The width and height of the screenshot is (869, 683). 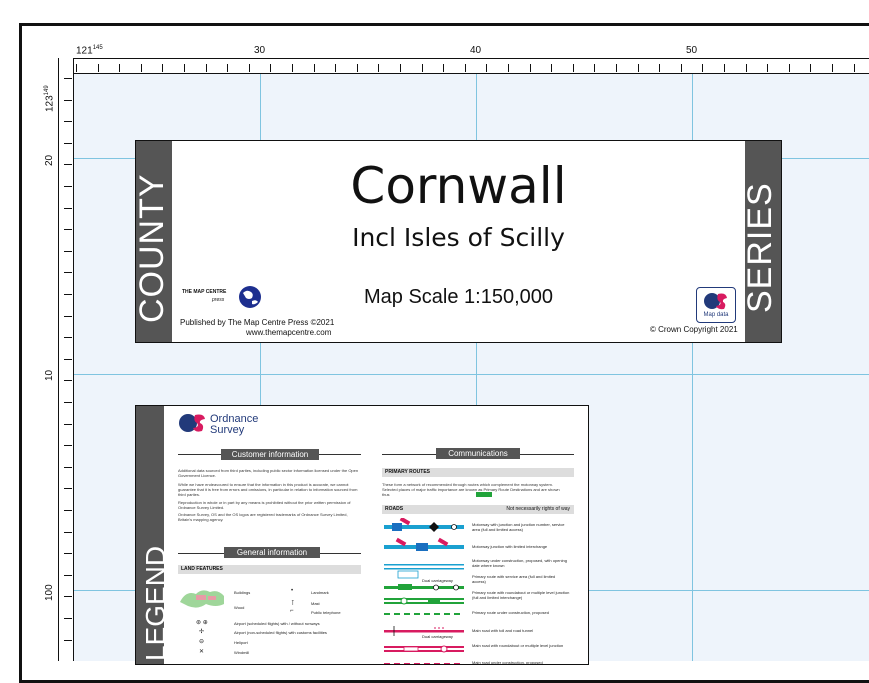 What do you see at coordinates (292, 611) in the screenshot?
I see `phone-icon: ⌐` at bounding box center [292, 611].